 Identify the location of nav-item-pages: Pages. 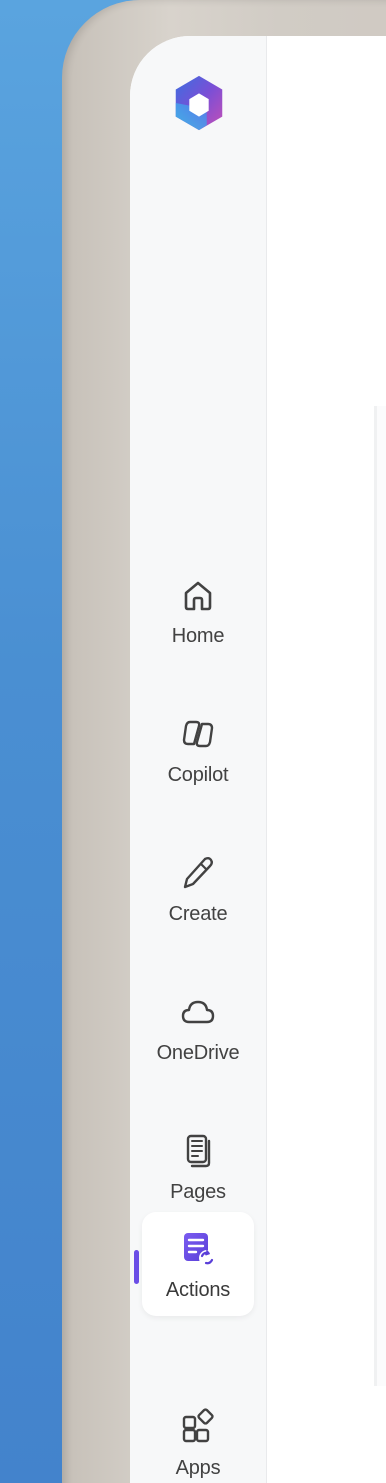
(198, 1166).